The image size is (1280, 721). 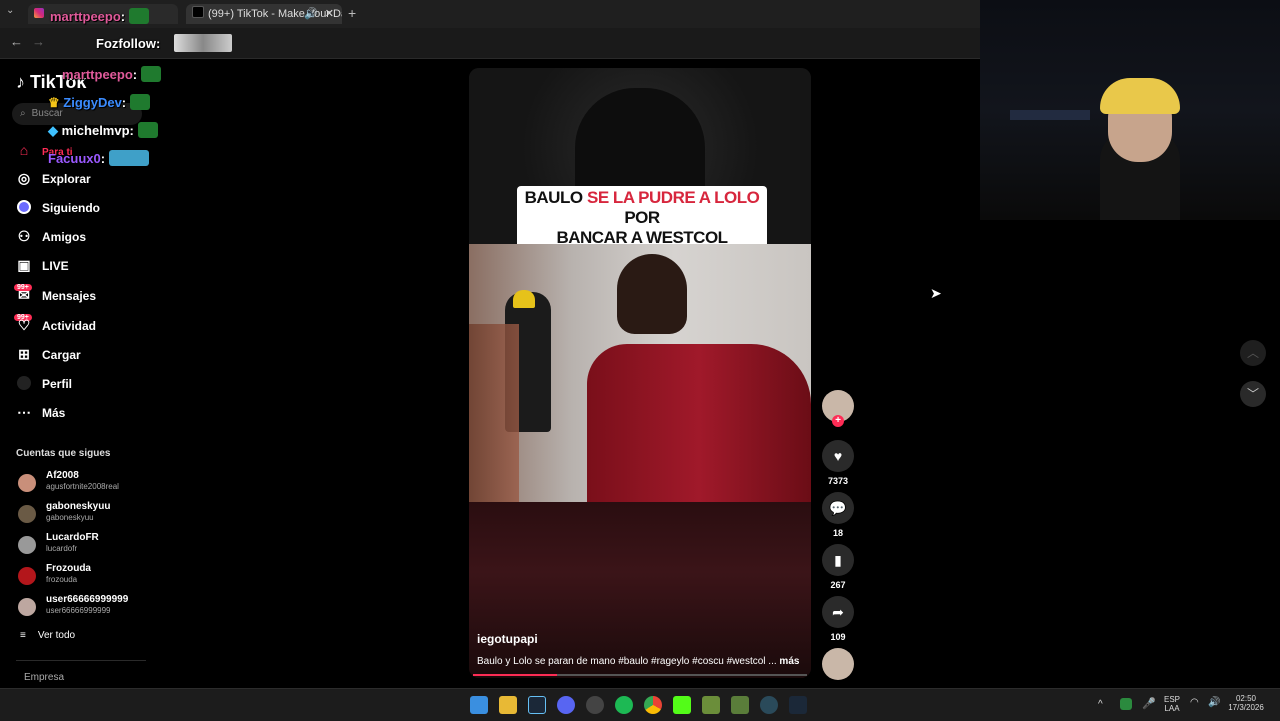 I want to click on account-handle: gaboneskyuu, so click(x=70, y=517).